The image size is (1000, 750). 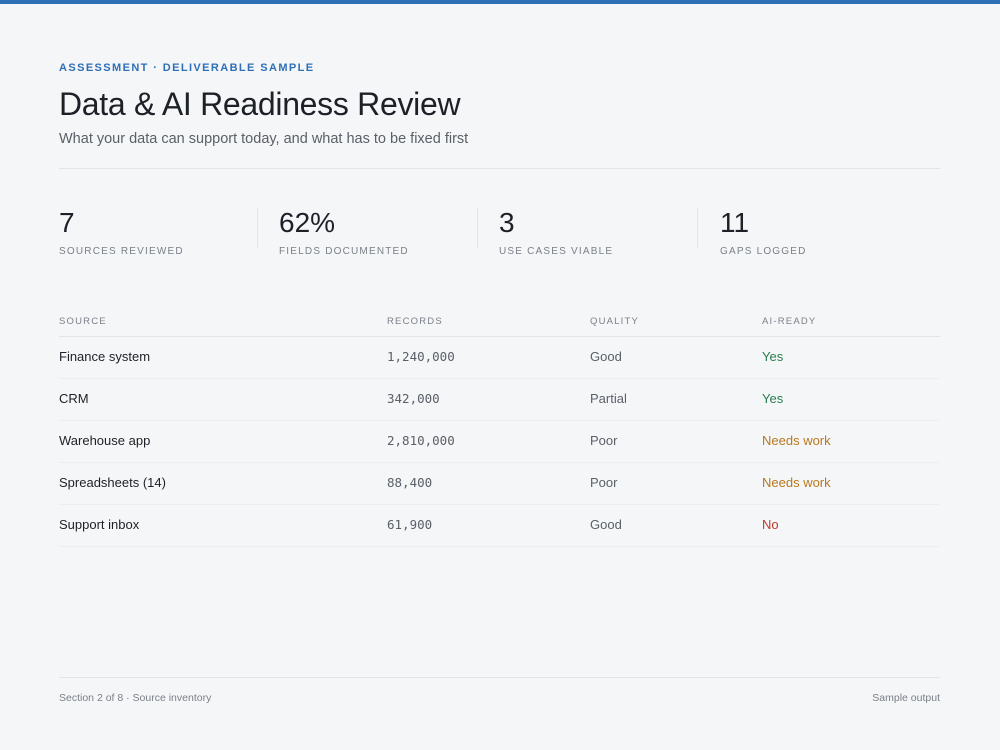 What do you see at coordinates (499, 358) in the screenshot?
I see `table-row: Finance system 1,240,000 Good Yes` at bounding box center [499, 358].